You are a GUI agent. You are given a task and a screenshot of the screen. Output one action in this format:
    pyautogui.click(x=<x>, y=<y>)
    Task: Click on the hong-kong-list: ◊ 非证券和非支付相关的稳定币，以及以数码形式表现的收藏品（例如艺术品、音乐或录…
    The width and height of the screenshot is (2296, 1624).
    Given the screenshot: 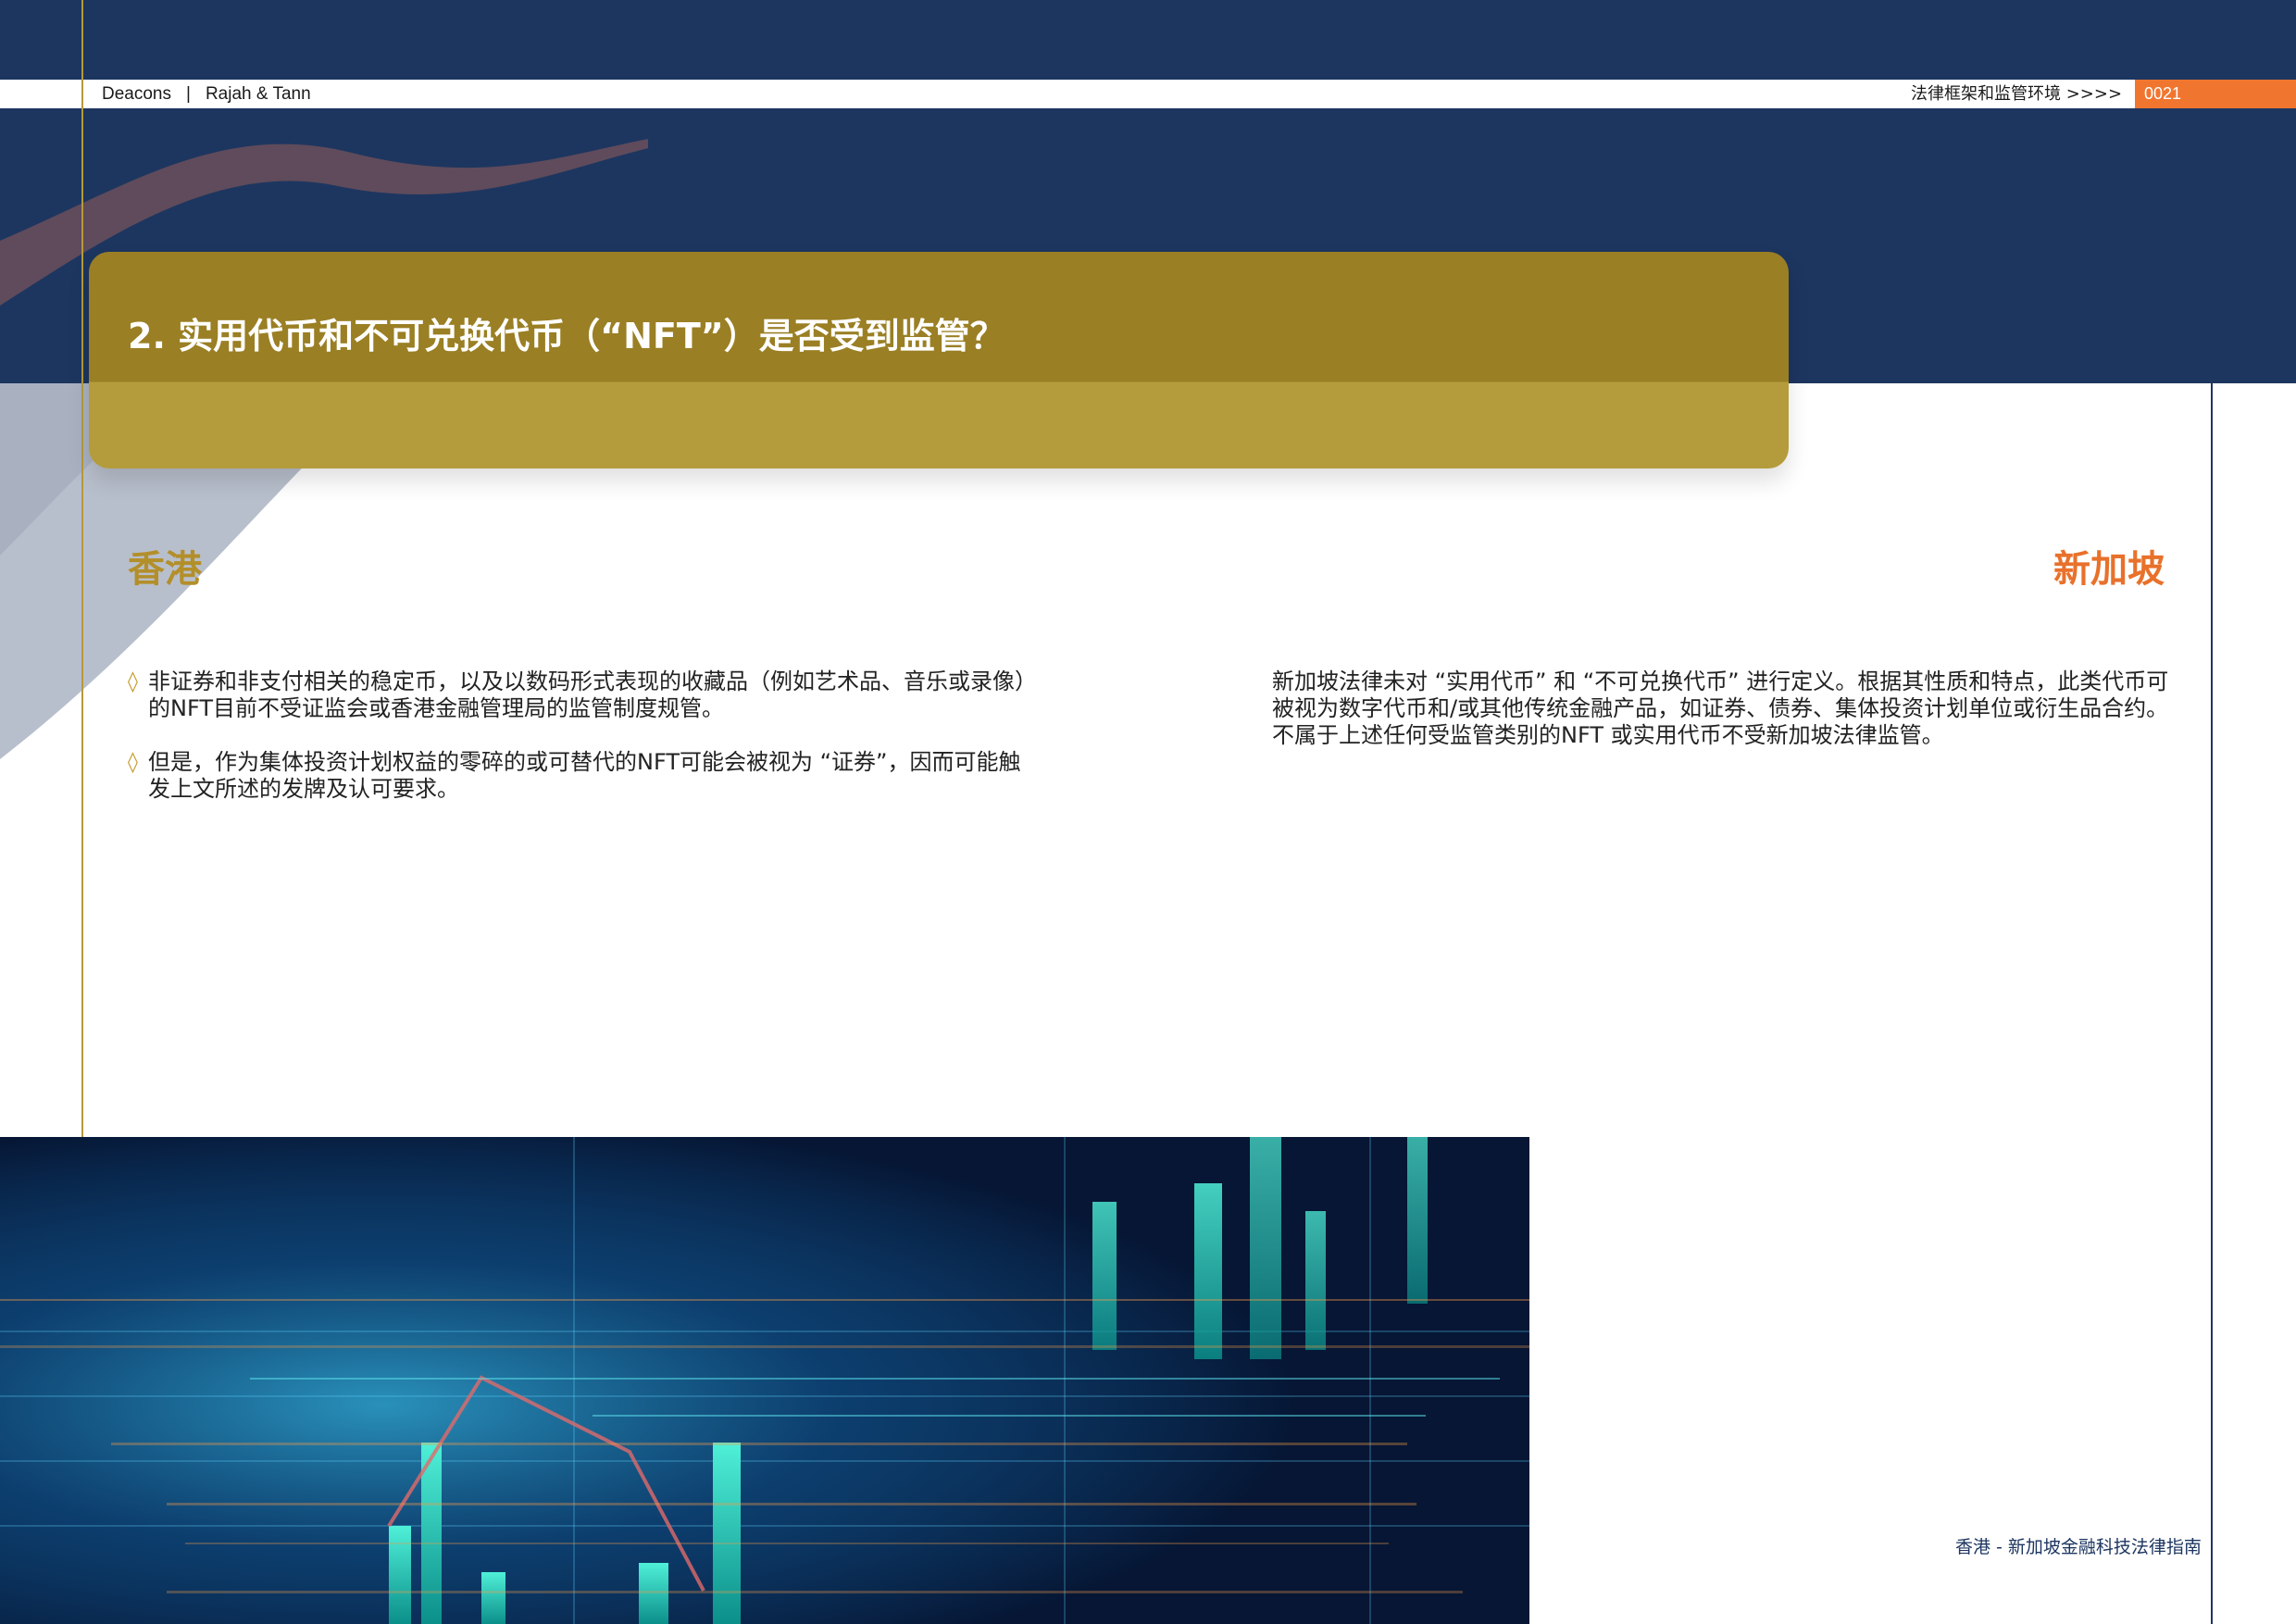 What is the action you would take?
    pyautogui.click(x=581, y=749)
    